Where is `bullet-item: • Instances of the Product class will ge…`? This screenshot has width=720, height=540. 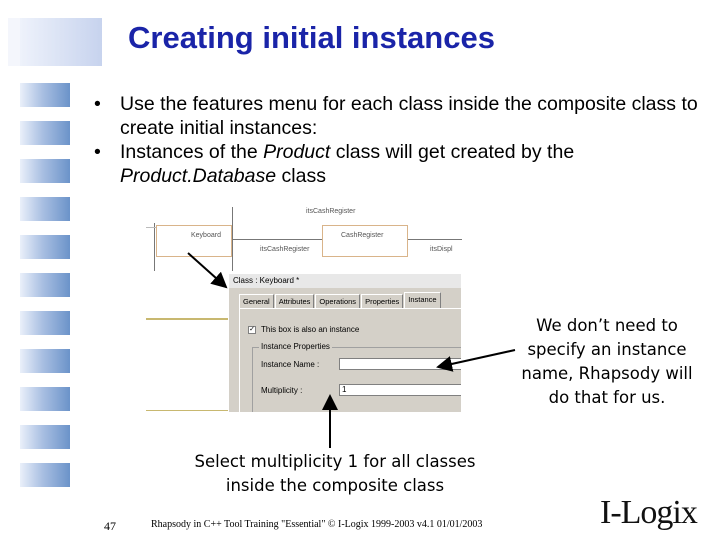 bullet-item: • Instances of the Product class will ge… is located at coordinates (399, 164).